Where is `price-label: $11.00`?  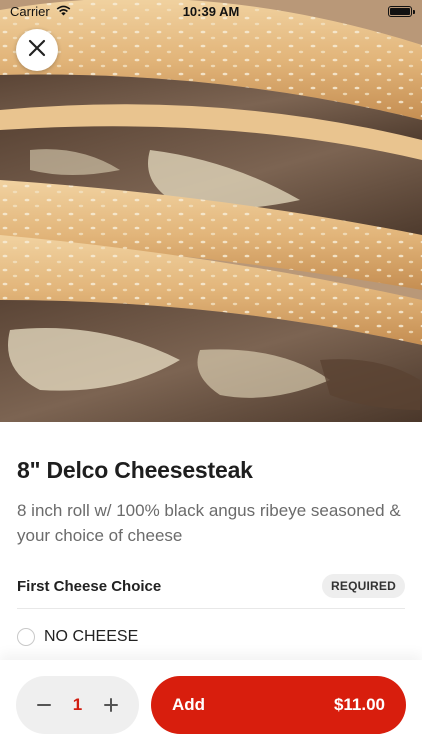
price-label: $11.00 is located at coordinates (359, 704).